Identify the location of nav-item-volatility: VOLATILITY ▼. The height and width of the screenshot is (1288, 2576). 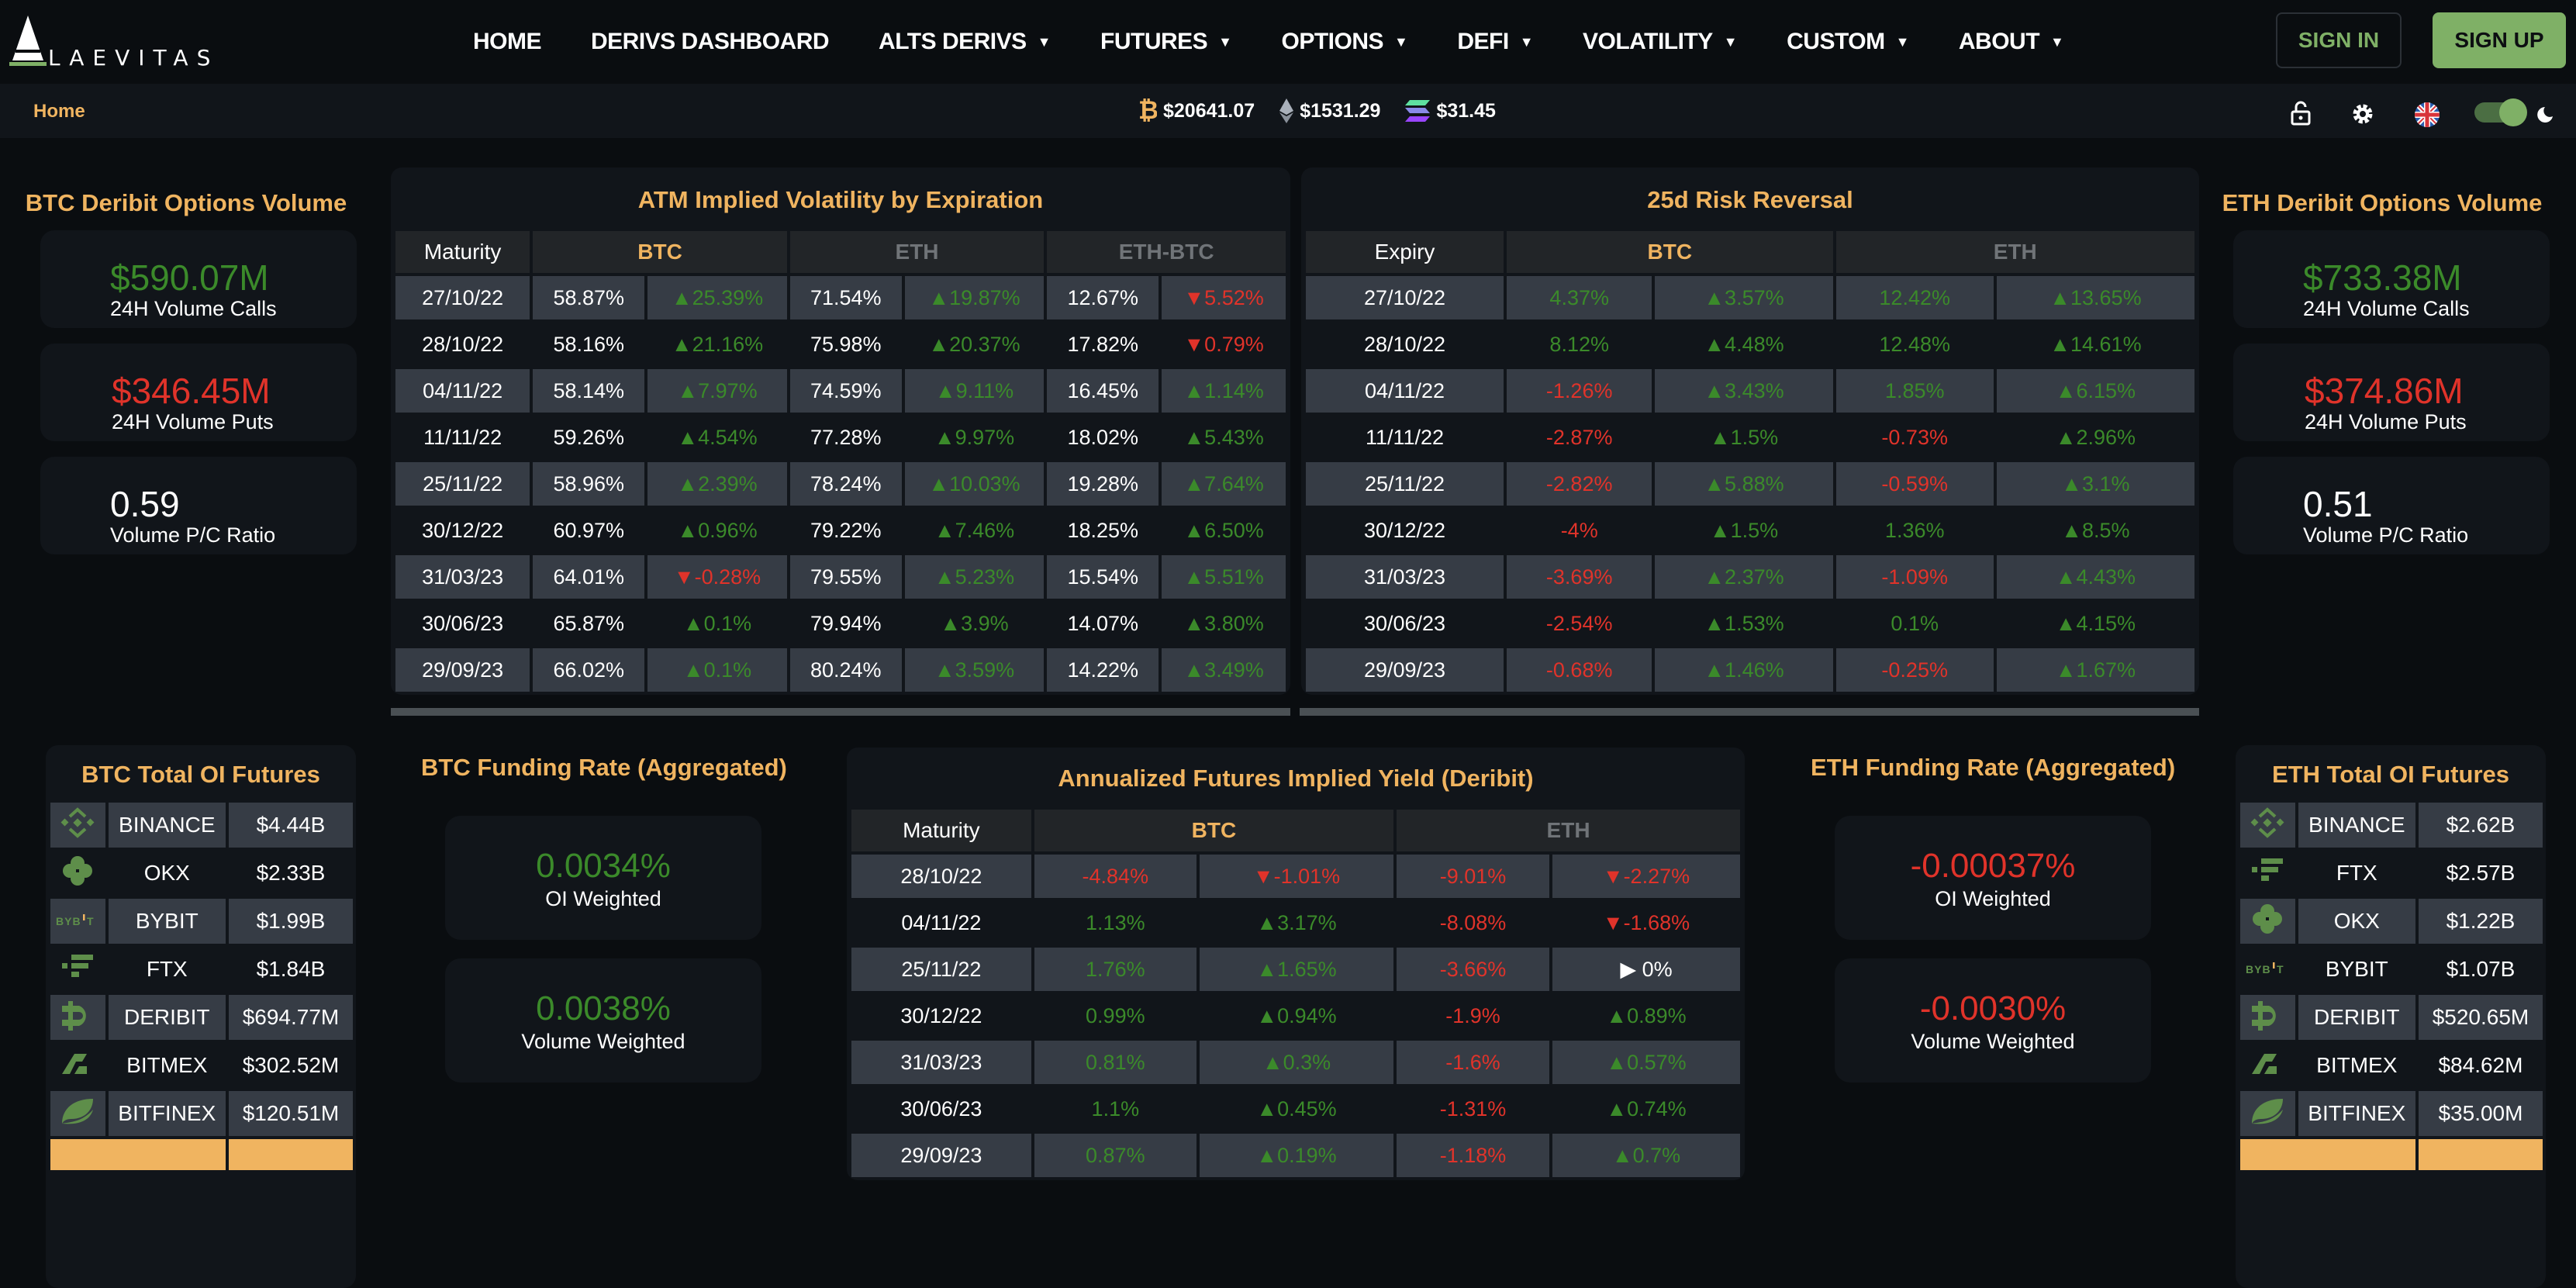
(1660, 42).